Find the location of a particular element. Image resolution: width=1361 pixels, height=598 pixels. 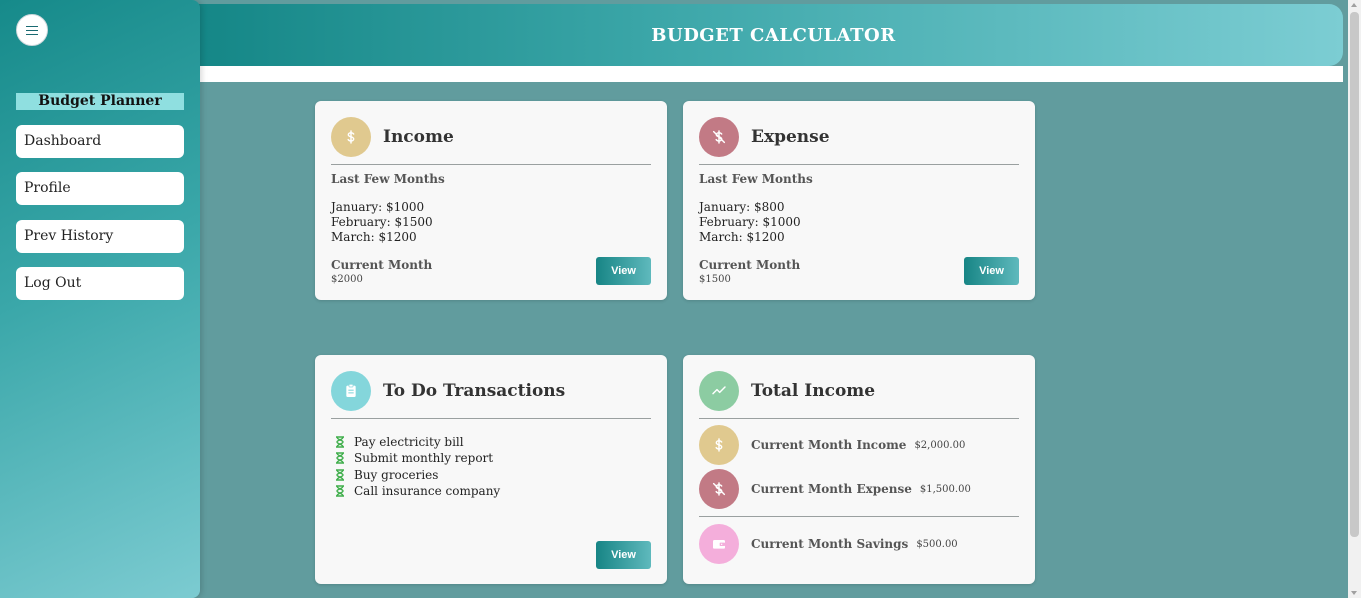

total-row-label: Current Month Savings is located at coordinates (830, 544).